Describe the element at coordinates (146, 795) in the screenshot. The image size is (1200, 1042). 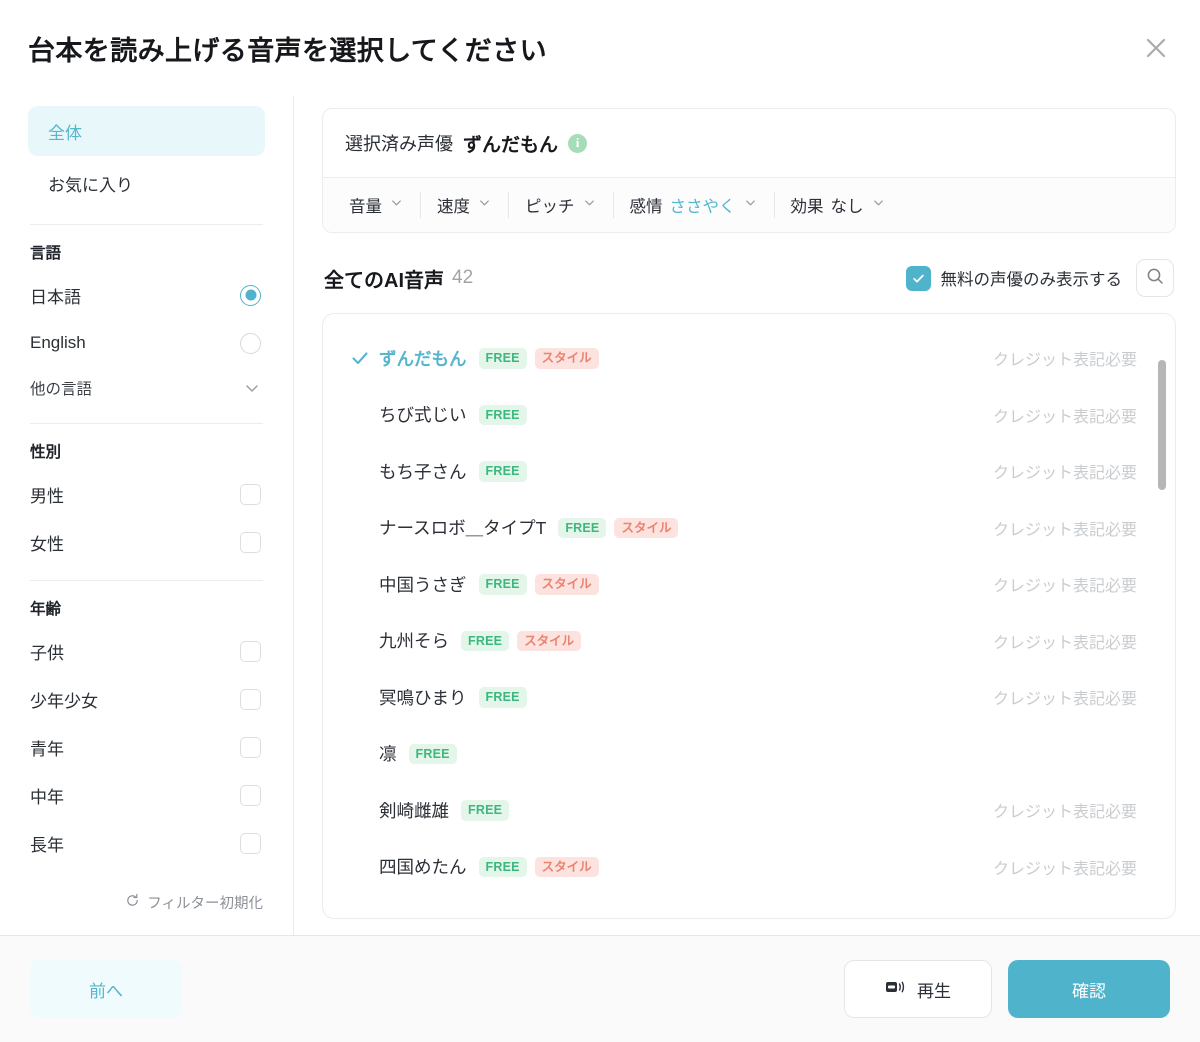
I see `age-option-middle-aged: 中年` at that location.